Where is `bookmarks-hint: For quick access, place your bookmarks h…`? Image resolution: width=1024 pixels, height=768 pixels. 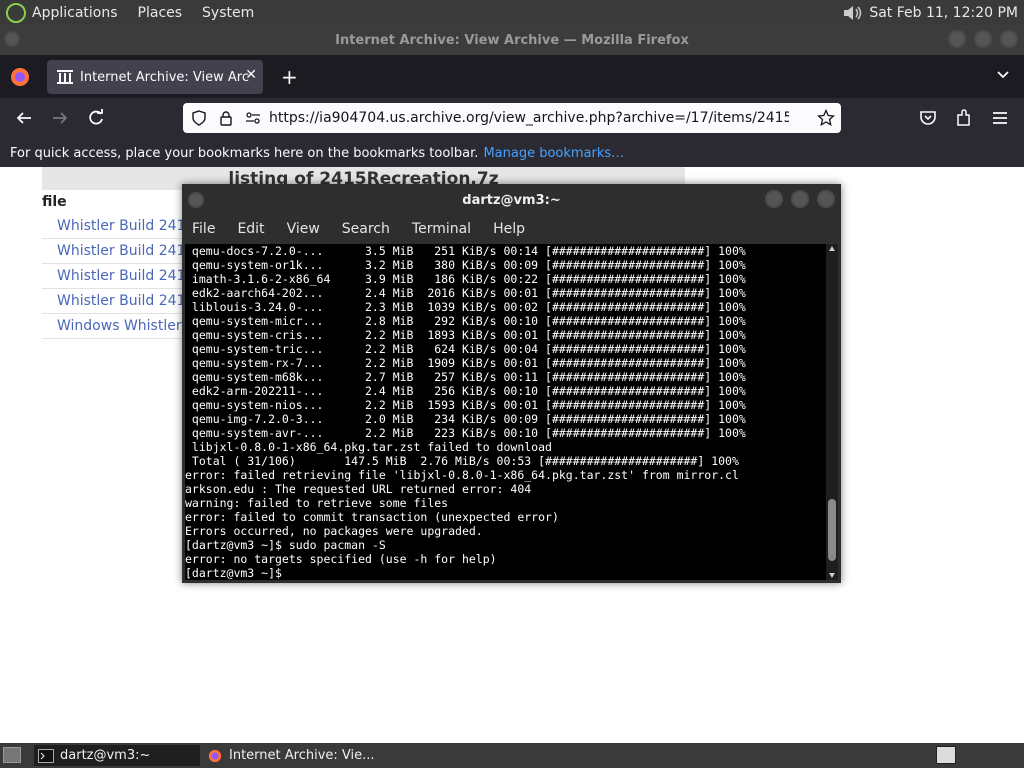 bookmarks-hint: For quick access, place your bookmarks h… is located at coordinates (244, 153).